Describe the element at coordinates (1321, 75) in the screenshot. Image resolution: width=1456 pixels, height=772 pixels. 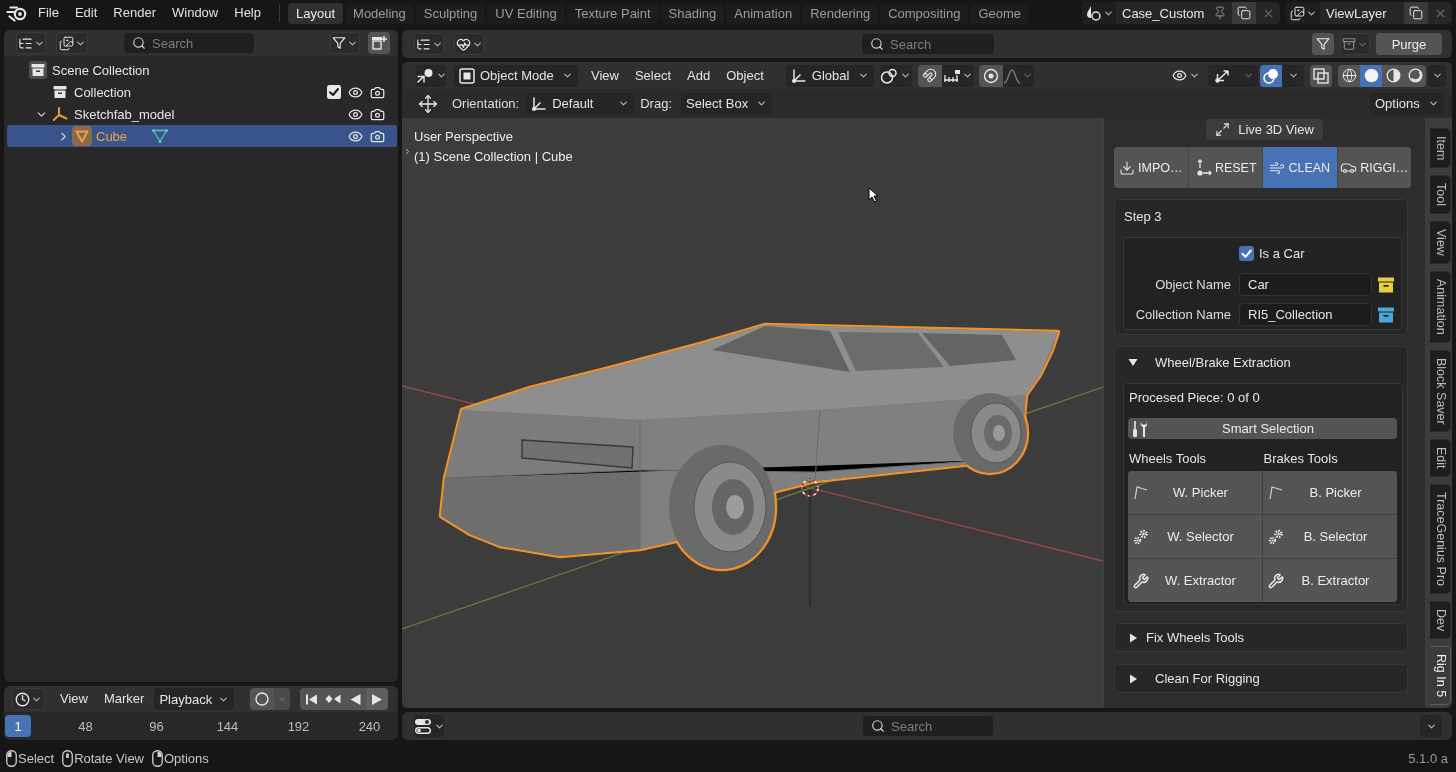
I see `xray-toggle` at that location.